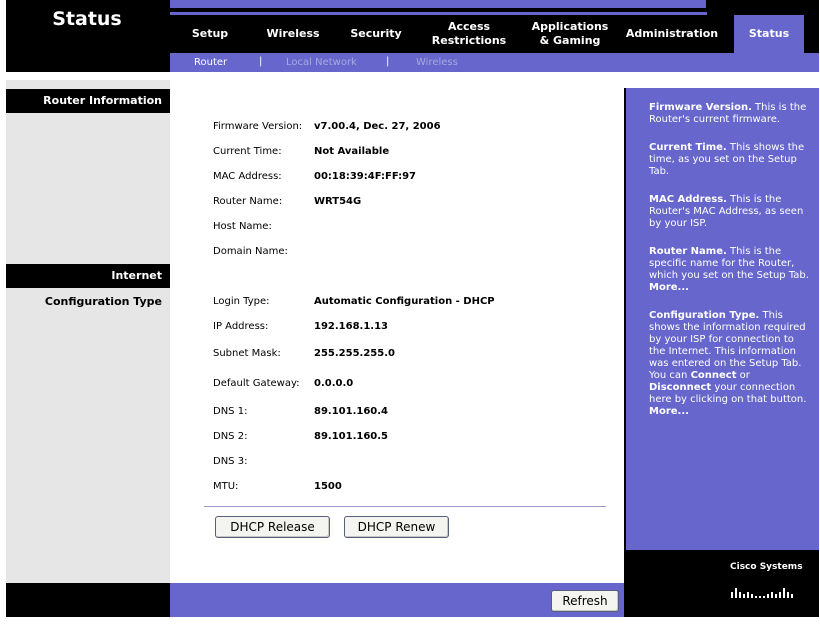 The image size is (820, 624). What do you see at coordinates (351, 436) in the screenshot?
I see `dns2-value: 89.101.160.5` at bounding box center [351, 436].